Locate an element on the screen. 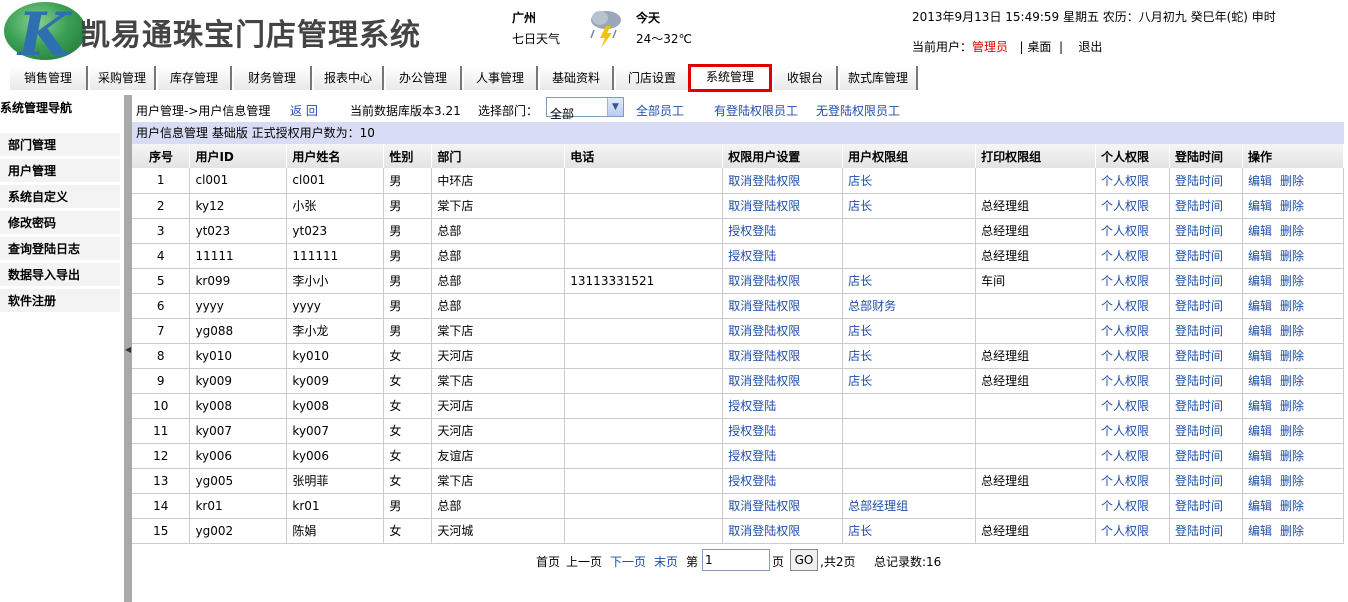 The width and height of the screenshot is (1348, 602). nav-sales: 销售管理 is located at coordinates (49, 78).